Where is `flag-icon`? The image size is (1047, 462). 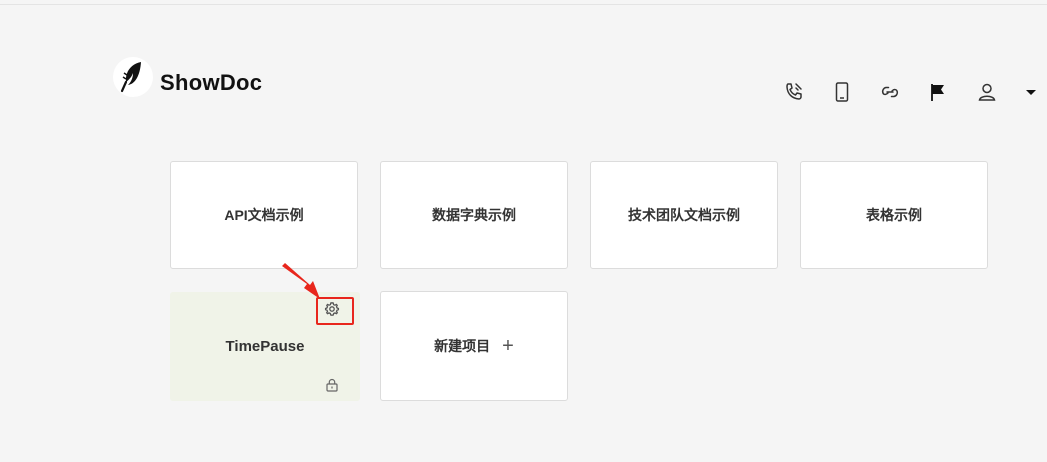
flag-icon is located at coordinates (938, 92).